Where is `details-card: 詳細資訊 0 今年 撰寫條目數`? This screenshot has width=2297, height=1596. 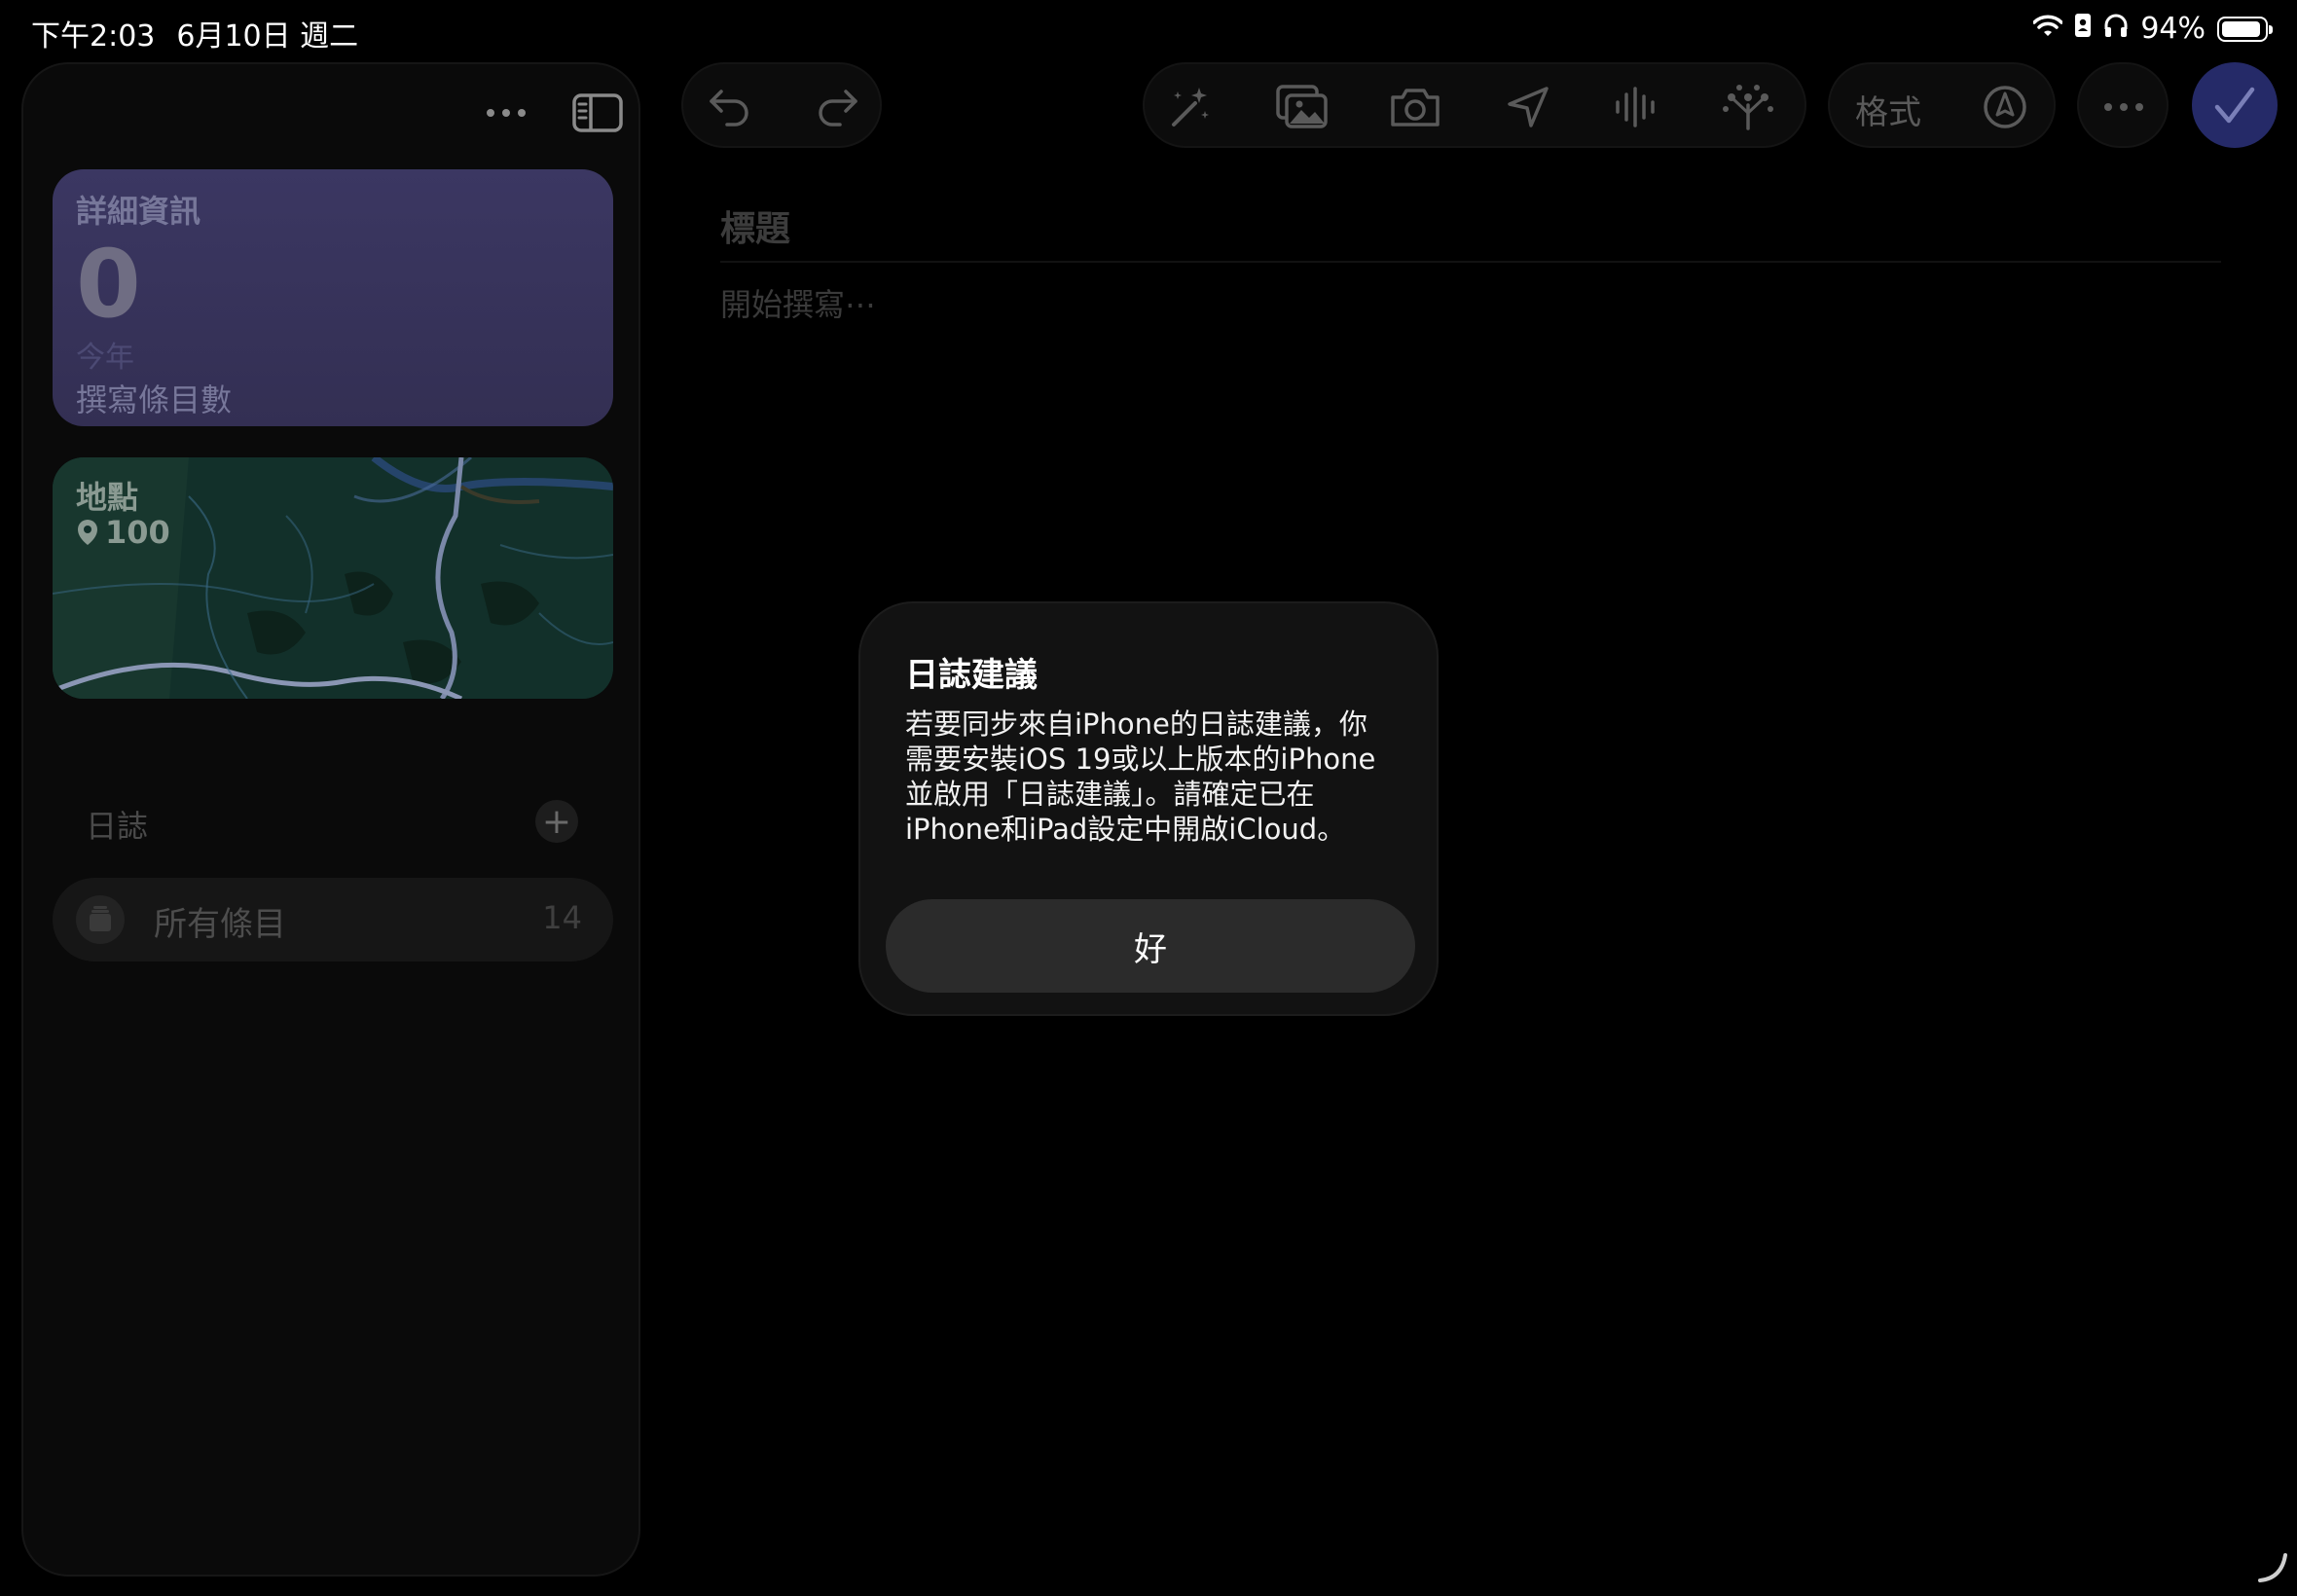
details-card: 詳細資訊 0 今年 撰寫條目數 is located at coordinates (333, 297).